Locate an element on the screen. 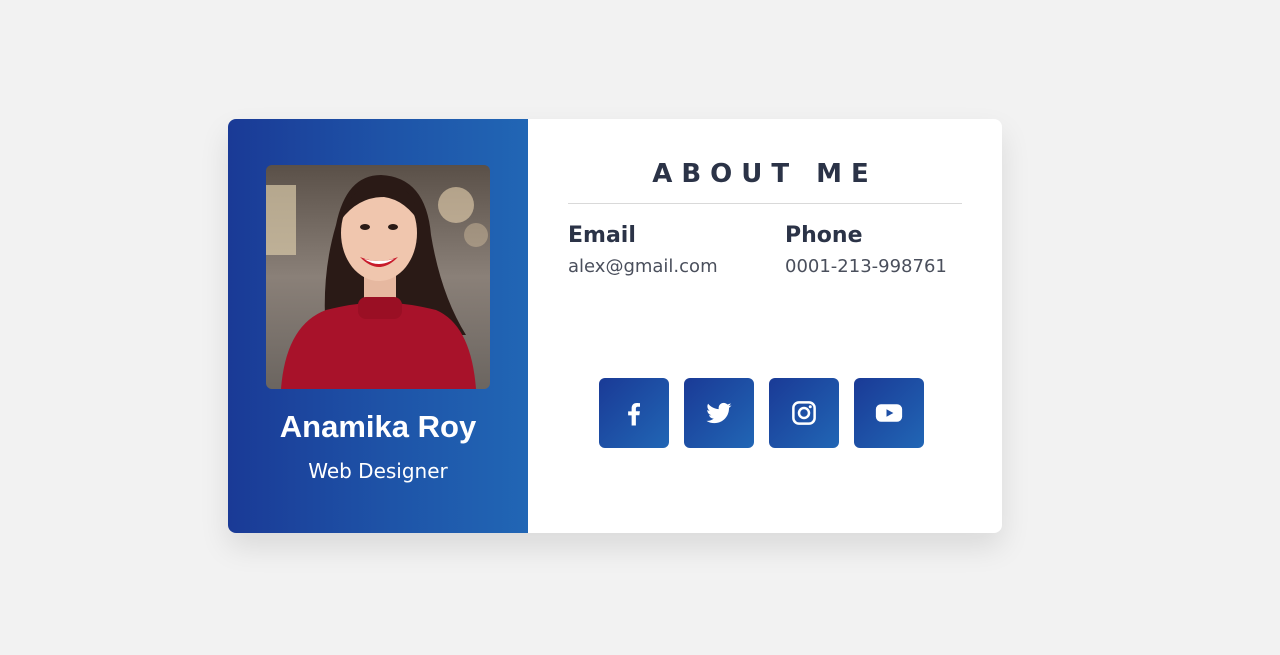 The image size is (1280, 655). email-section: Email alex@gmail.com is located at coordinates (643, 250).